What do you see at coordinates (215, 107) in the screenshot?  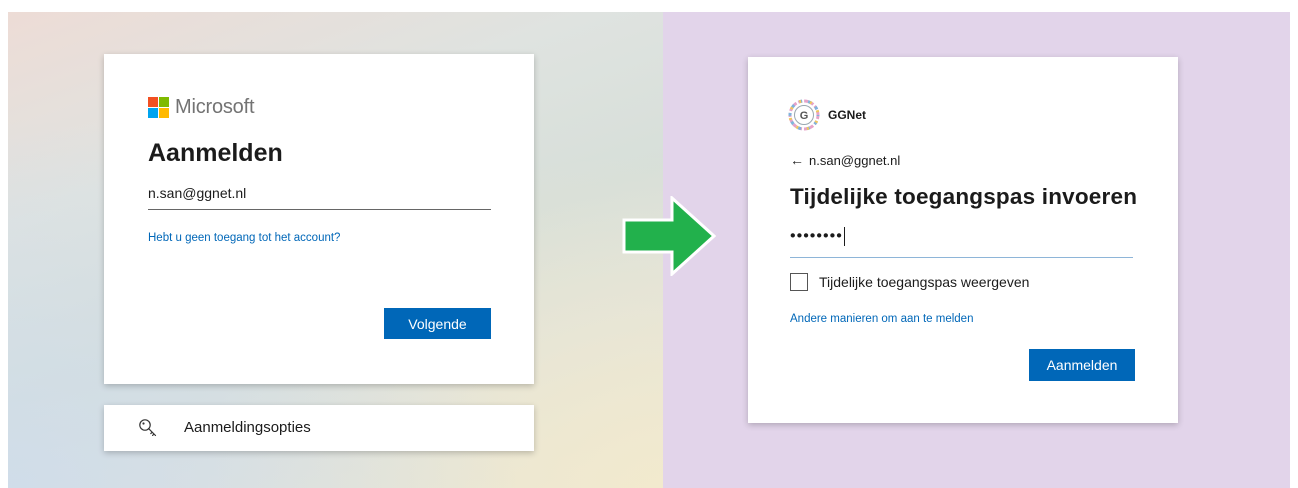 I see `microsoft-brand-name: Microsoft` at bounding box center [215, 107].